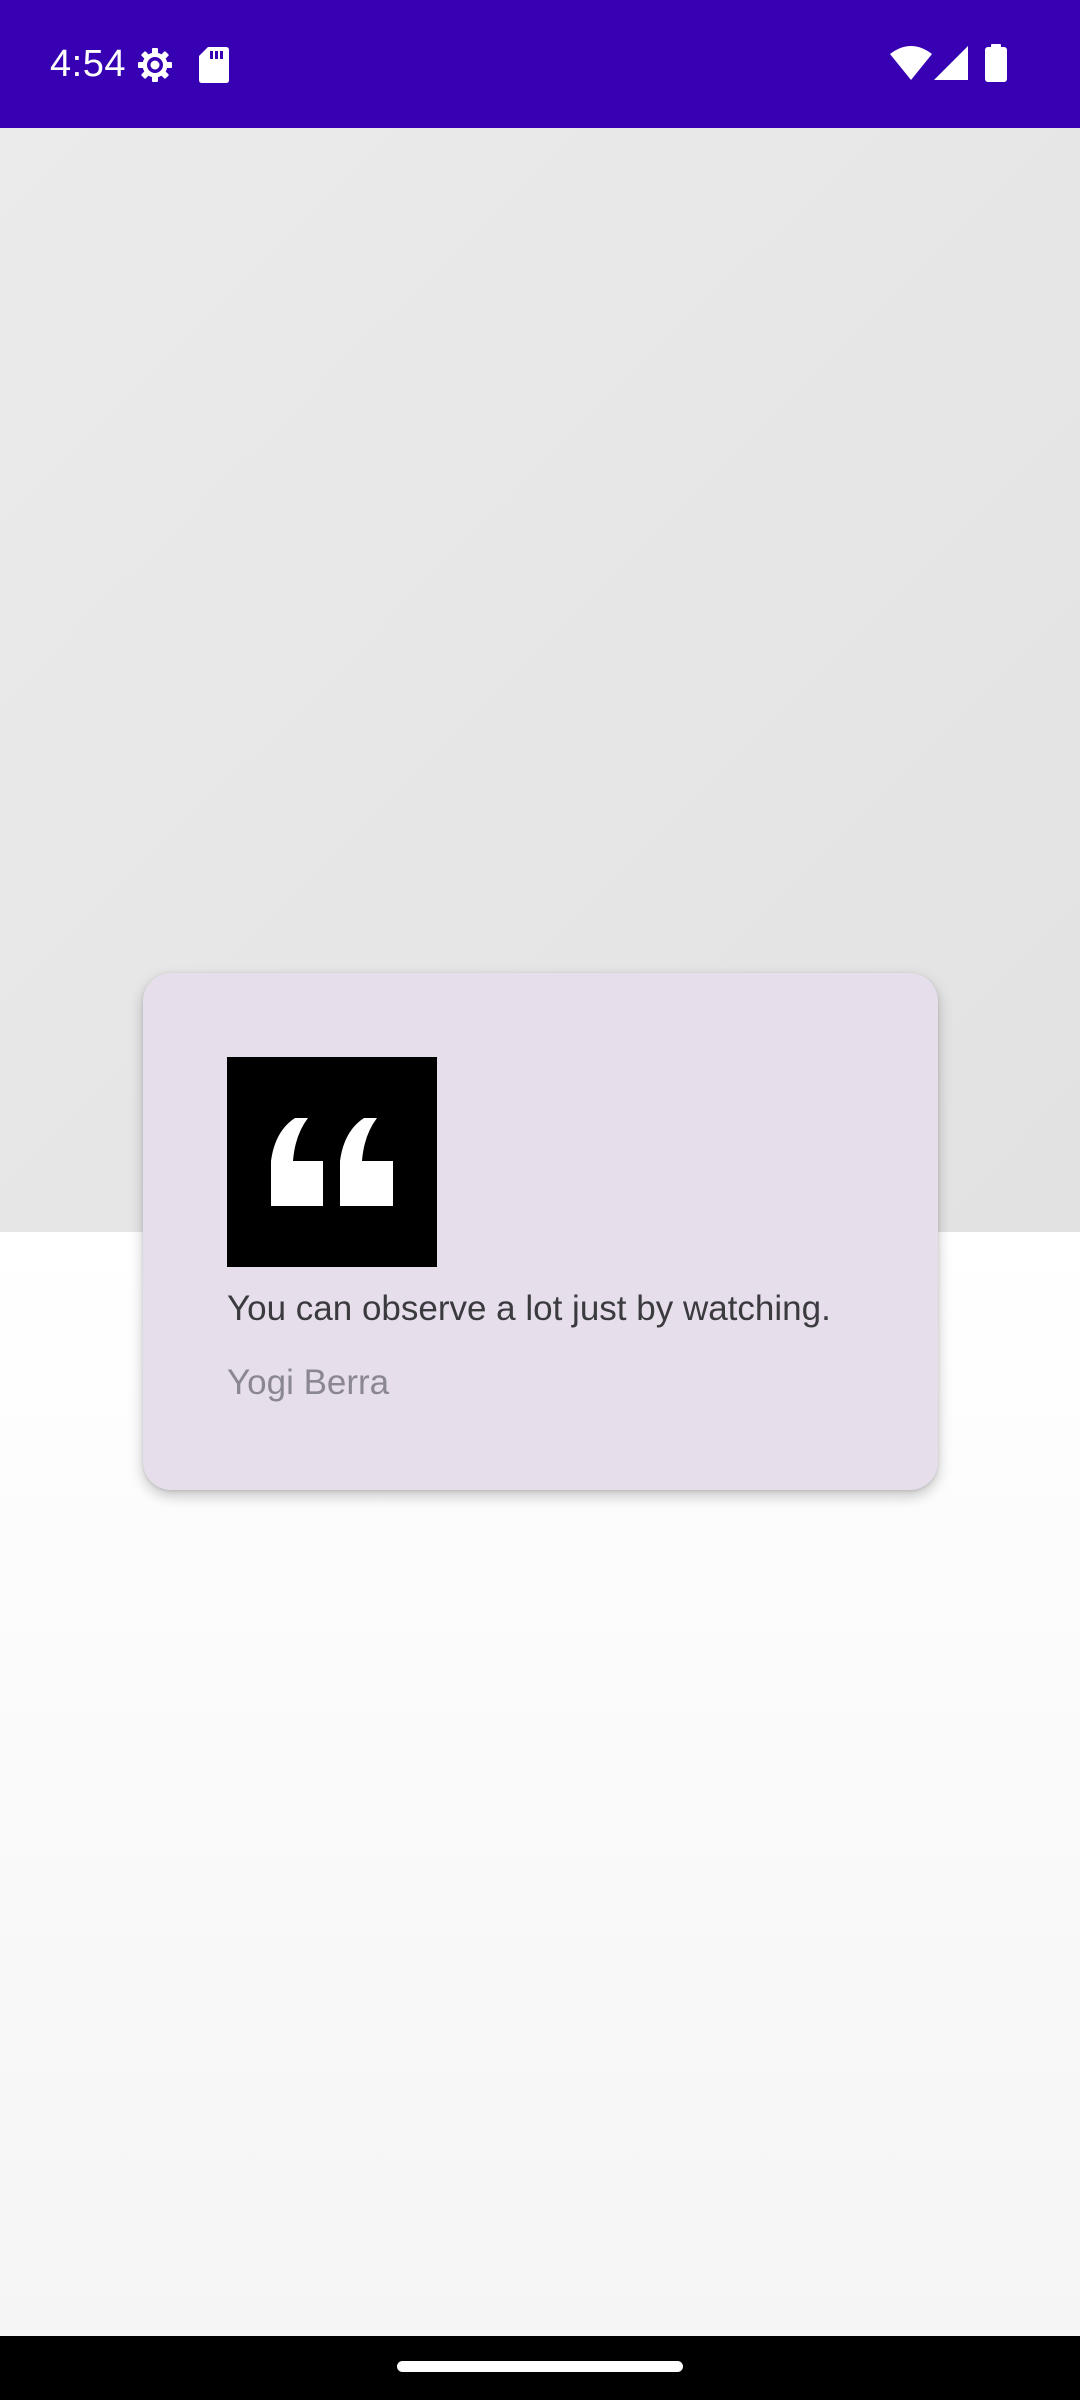 This screenshot has height=2400, width=1080. Describe the element at coordinates (88, 64) in the screenshot. I see `status-time: 4:54` at that location.